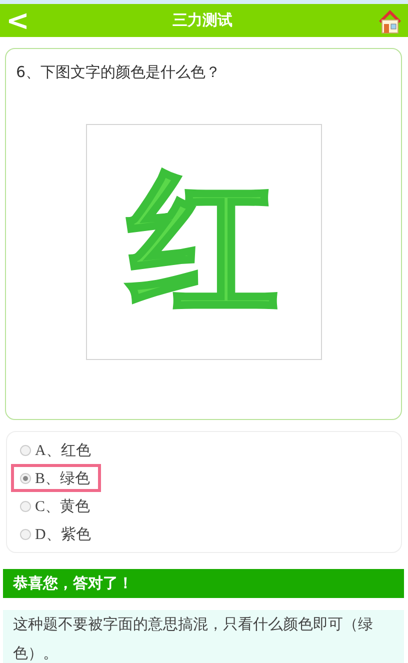 This screenshot has width=408, height=663. I want to click on answer-option: D、紫色, so click(56, 534).